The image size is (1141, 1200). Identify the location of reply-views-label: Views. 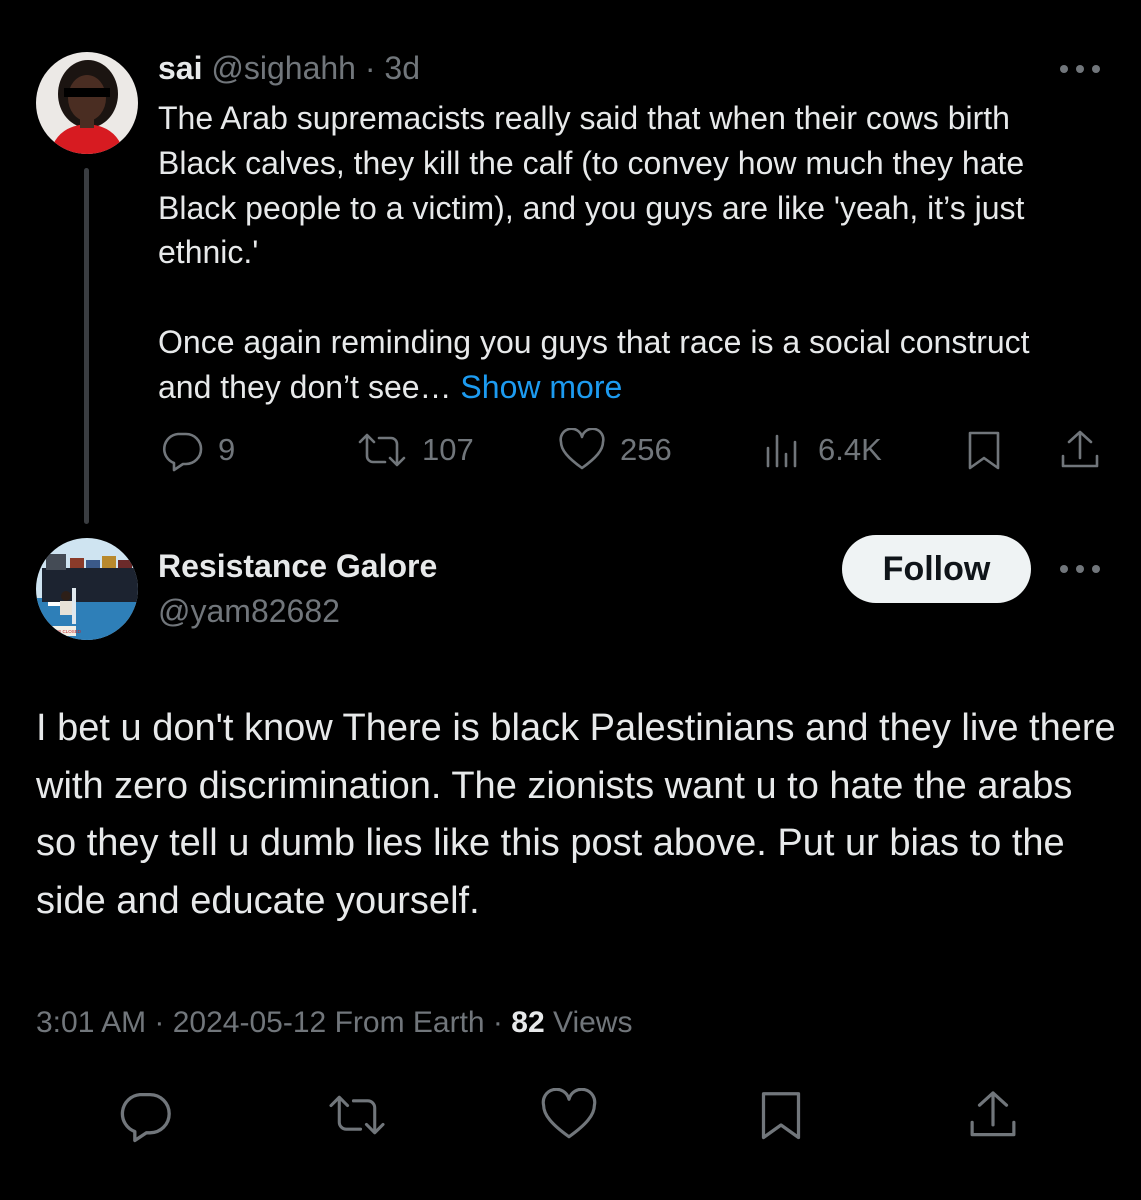
(592, 1022).